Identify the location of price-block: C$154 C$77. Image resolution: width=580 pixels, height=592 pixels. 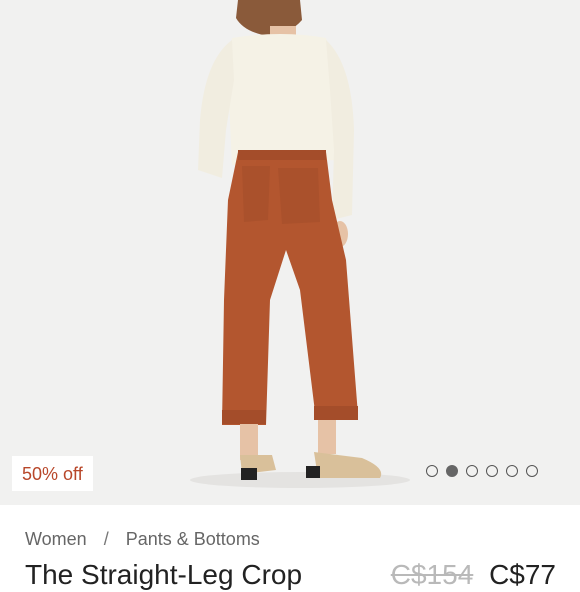
(473, 575).